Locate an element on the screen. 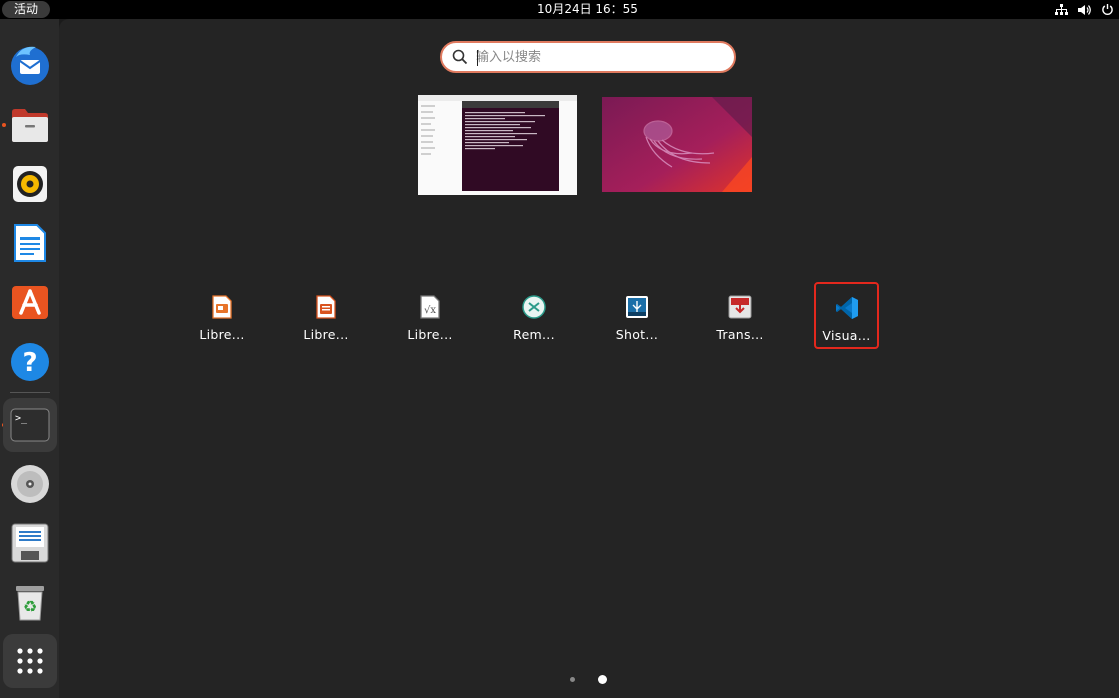  dock-help: ? is located at coordinates (30, 362).